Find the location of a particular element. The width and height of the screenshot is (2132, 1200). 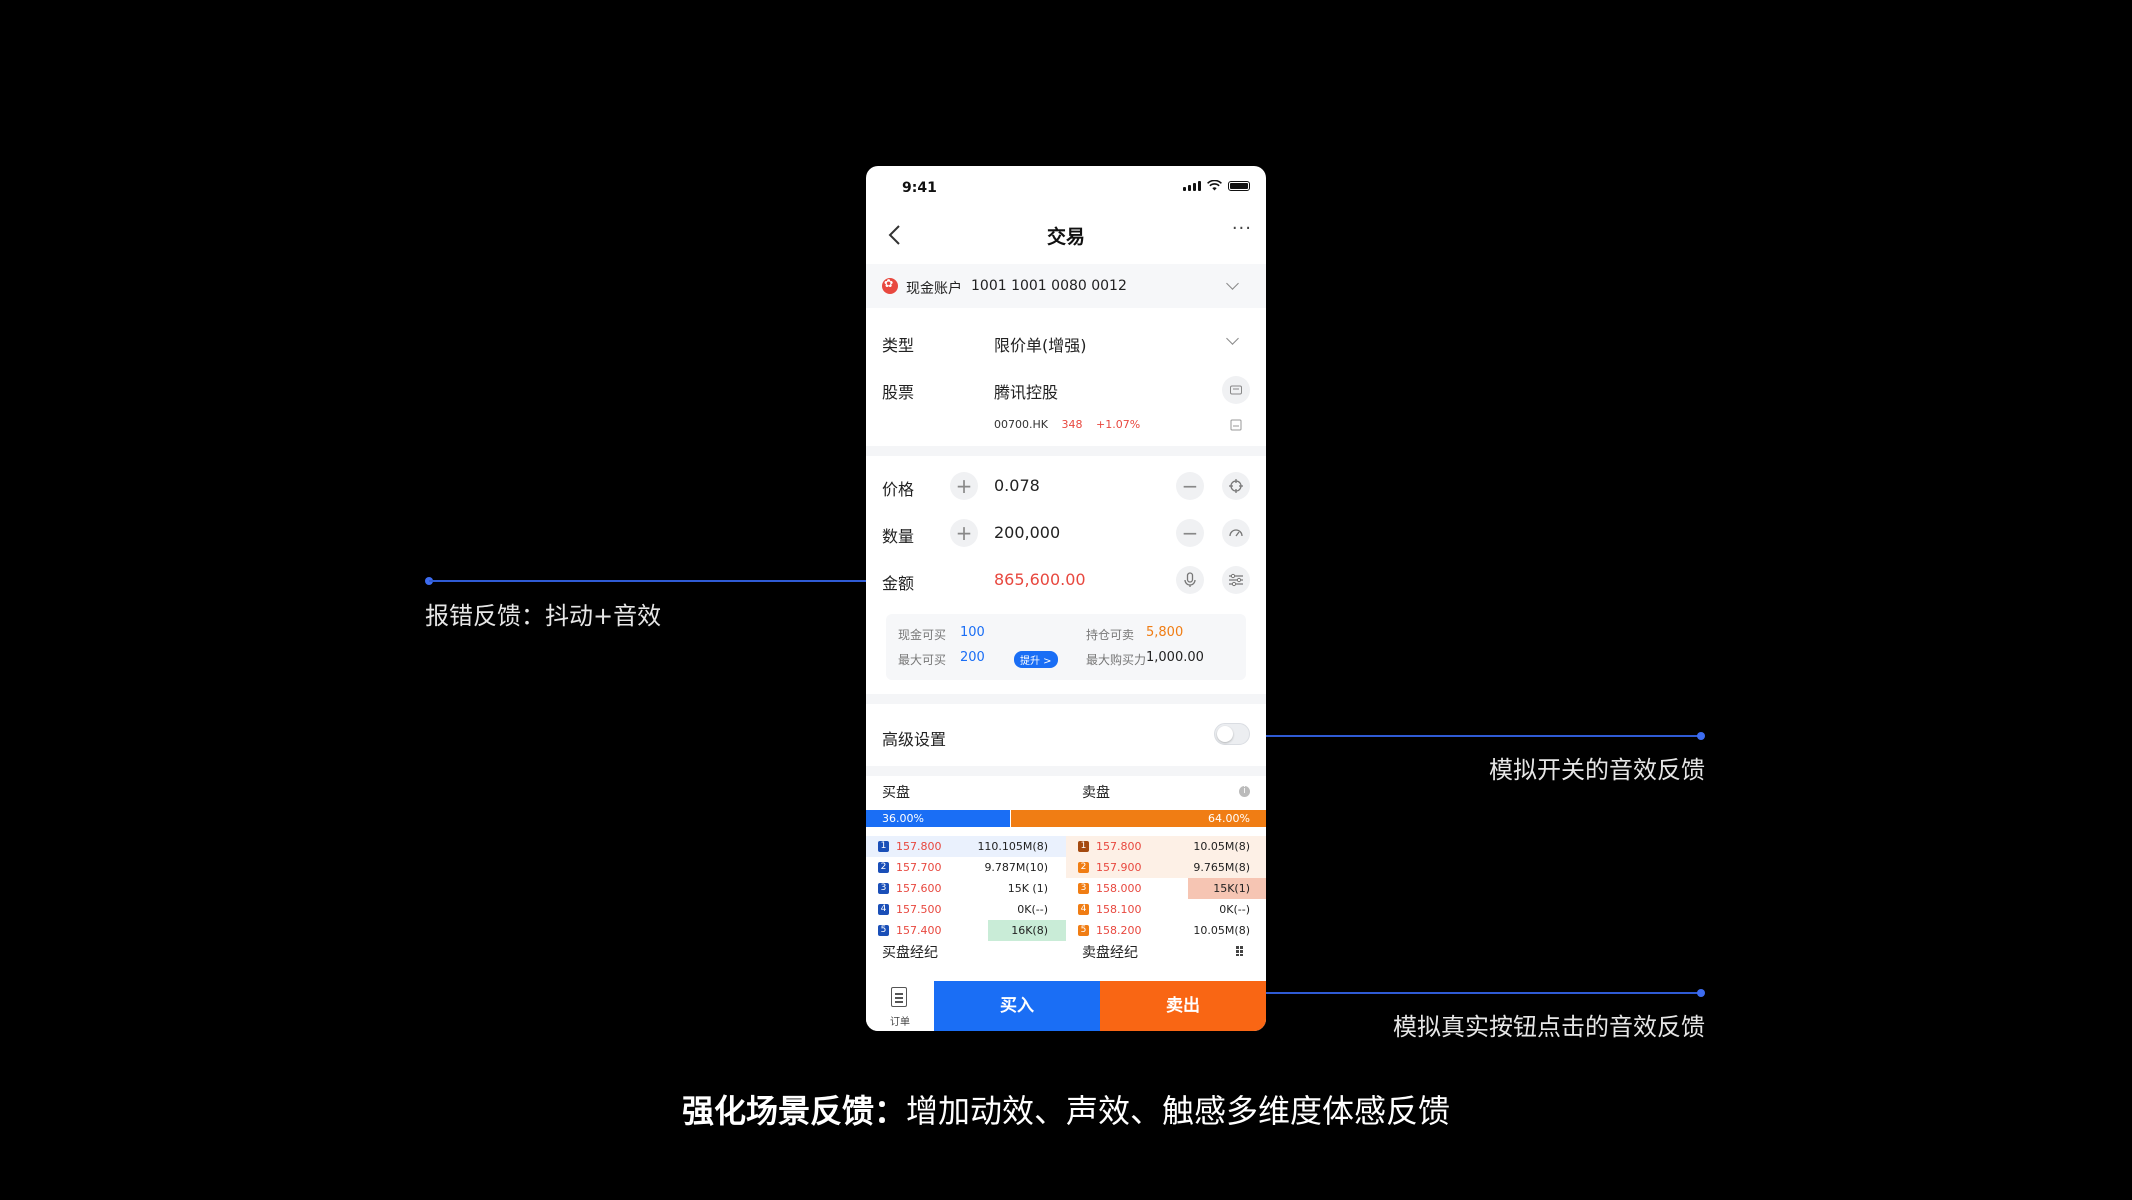

stock-price: 348 is located at coordinates (1072, 424).